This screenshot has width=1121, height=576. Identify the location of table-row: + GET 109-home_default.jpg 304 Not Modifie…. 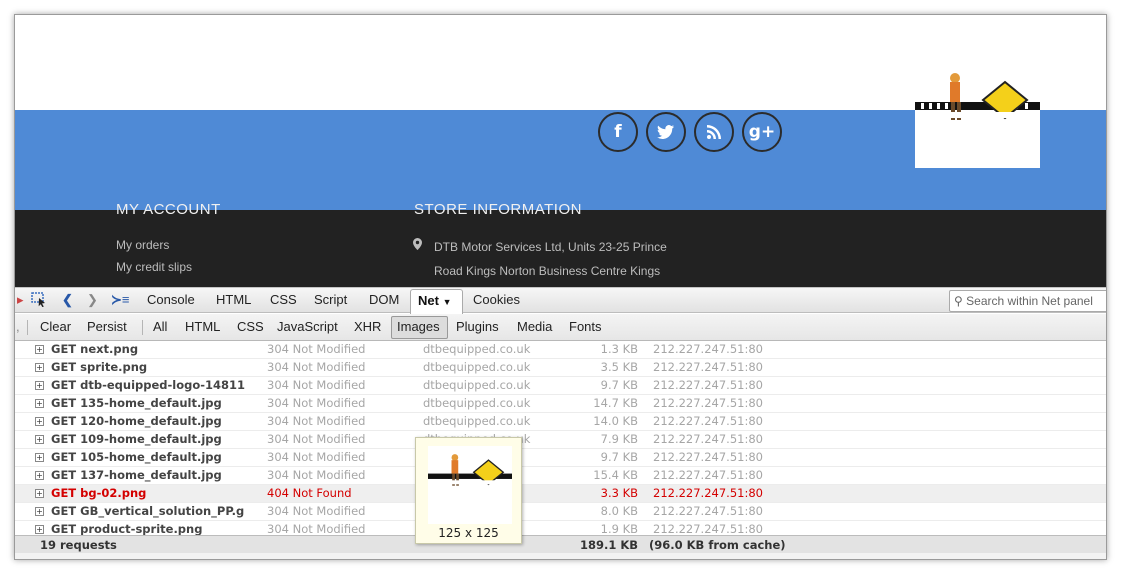
(560, 440).